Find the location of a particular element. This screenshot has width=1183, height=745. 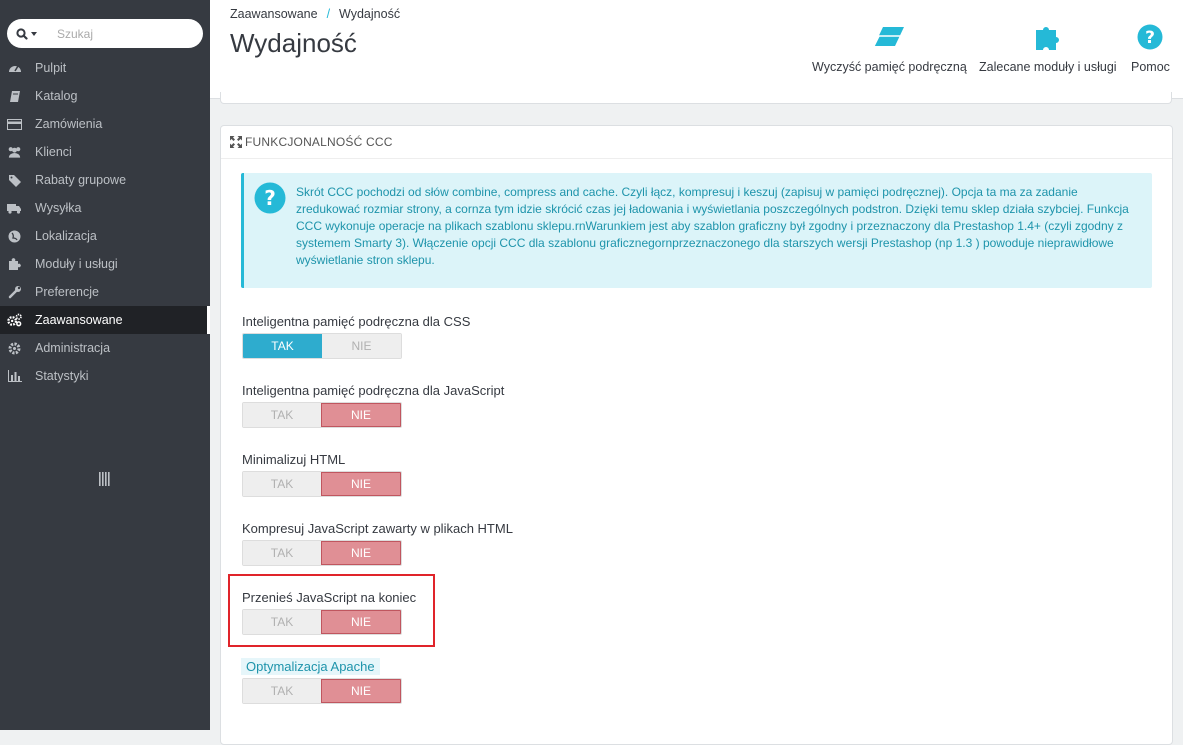

nav-item-rabaty-grupowe: Rabaty grupowe is located at coordinates (105, 180).